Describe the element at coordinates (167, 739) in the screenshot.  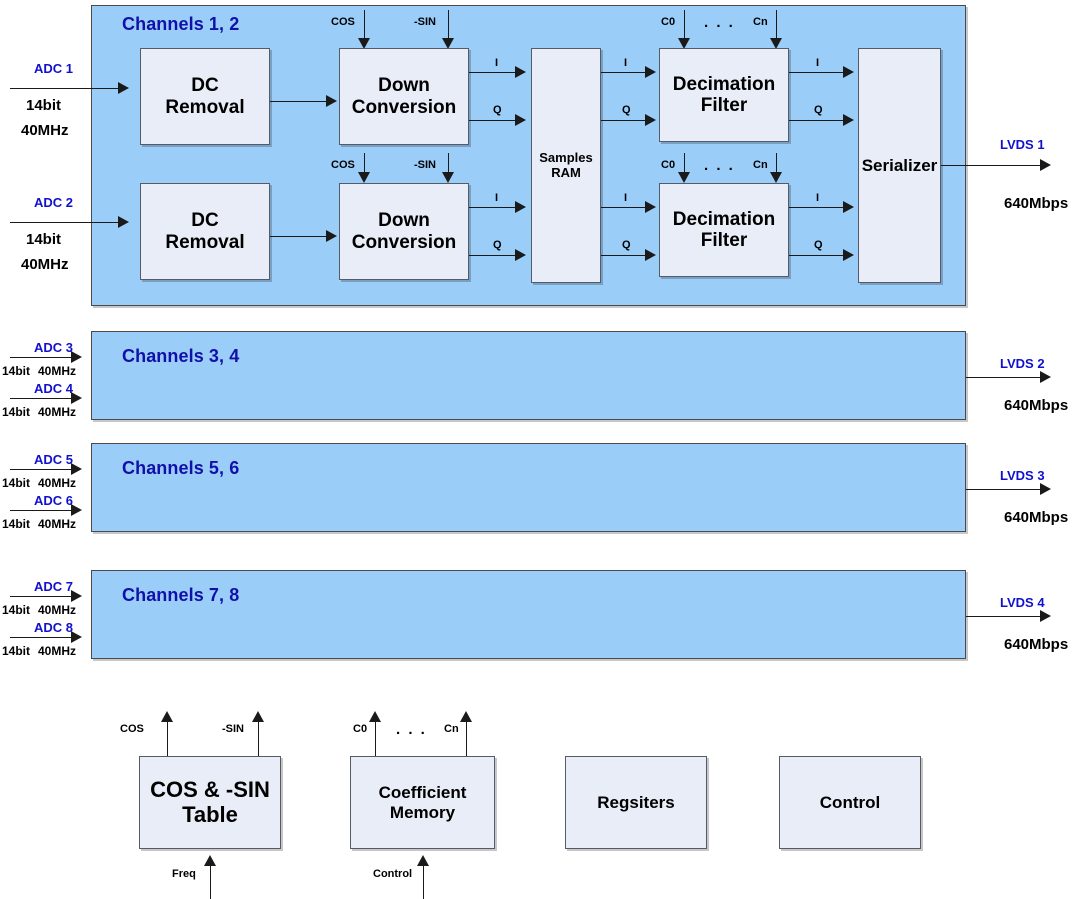
I see `cos-table-out-line` at that location.